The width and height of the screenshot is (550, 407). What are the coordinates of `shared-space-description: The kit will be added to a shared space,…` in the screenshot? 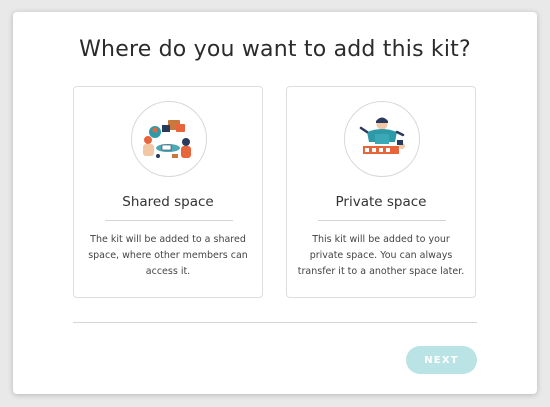 It's located at (168, 255).